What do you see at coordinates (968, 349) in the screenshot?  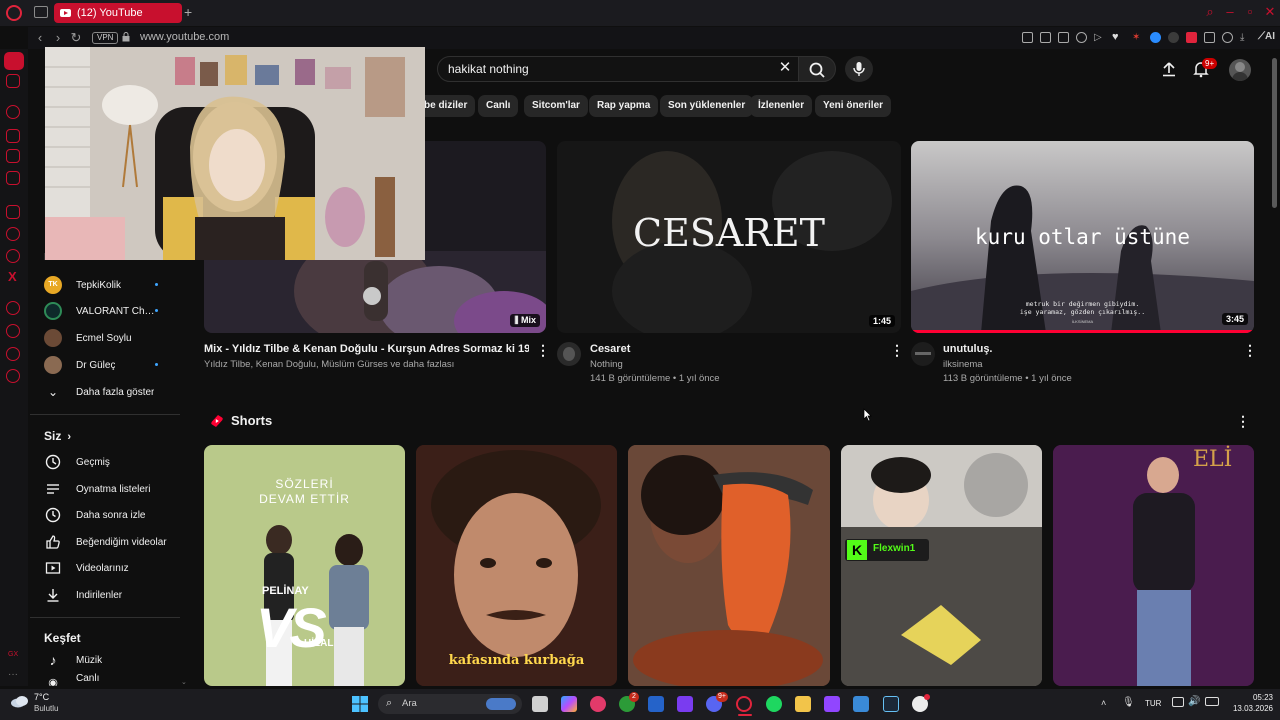 I see `video-title-3: unutuluş.` at bounding box center [968, 349].